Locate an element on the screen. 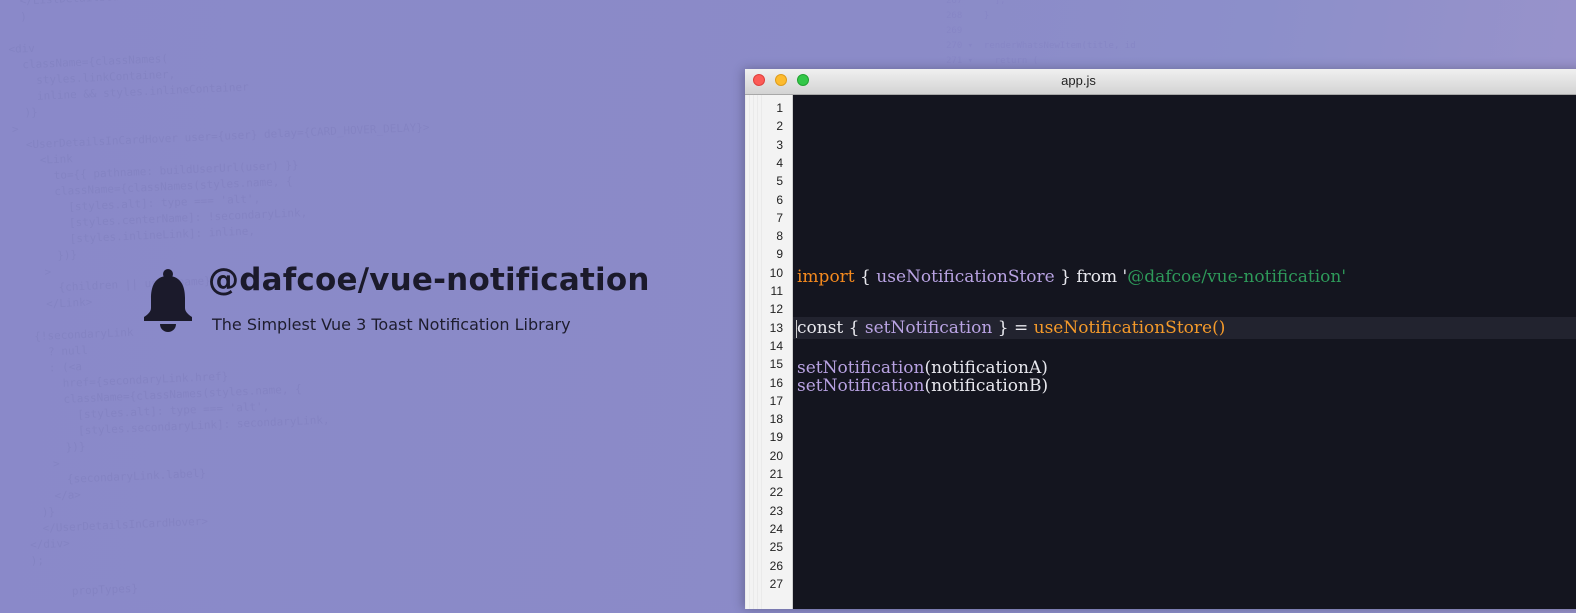 The width and height of the screenshot is (1576, 613). line-number: 11 is located at coordinates (776, 291).